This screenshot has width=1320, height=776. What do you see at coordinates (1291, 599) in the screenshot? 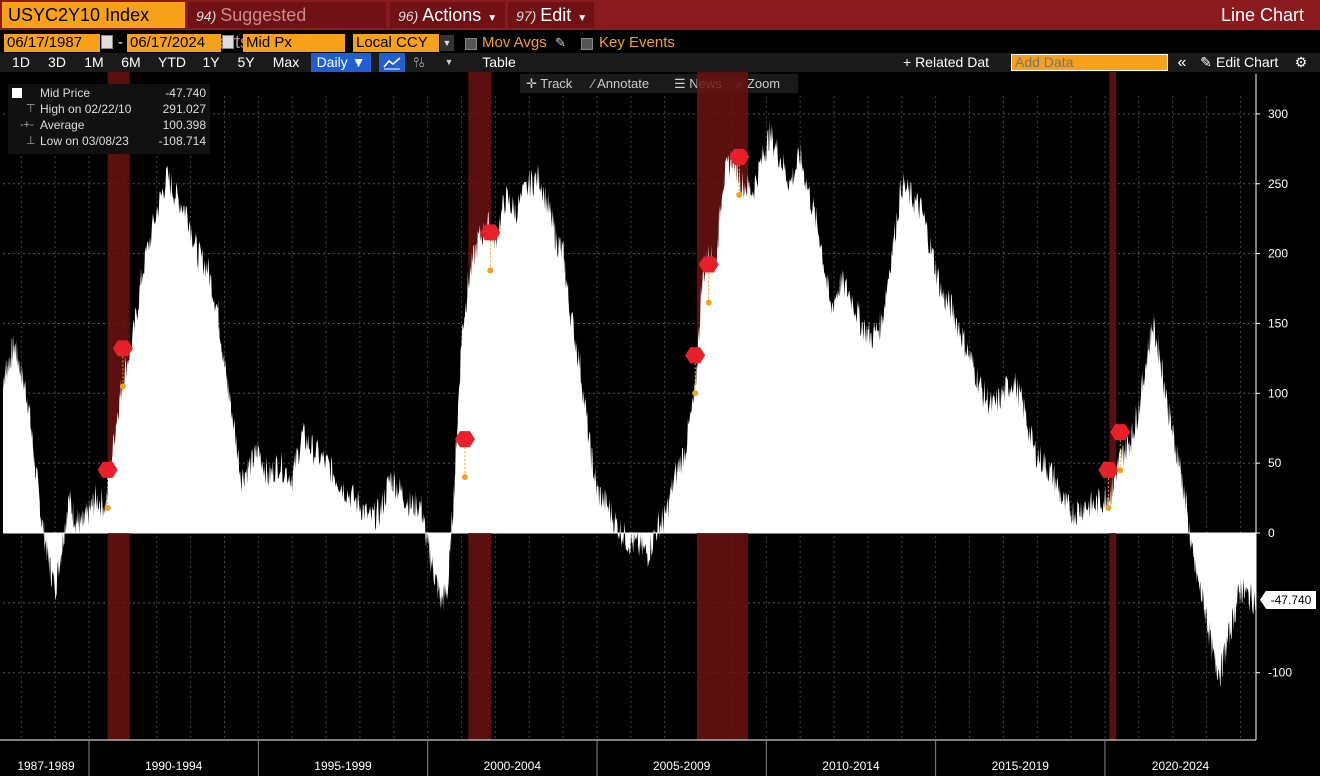
I see `last-value-label: -47.740` at bounding box center [1291, 599].